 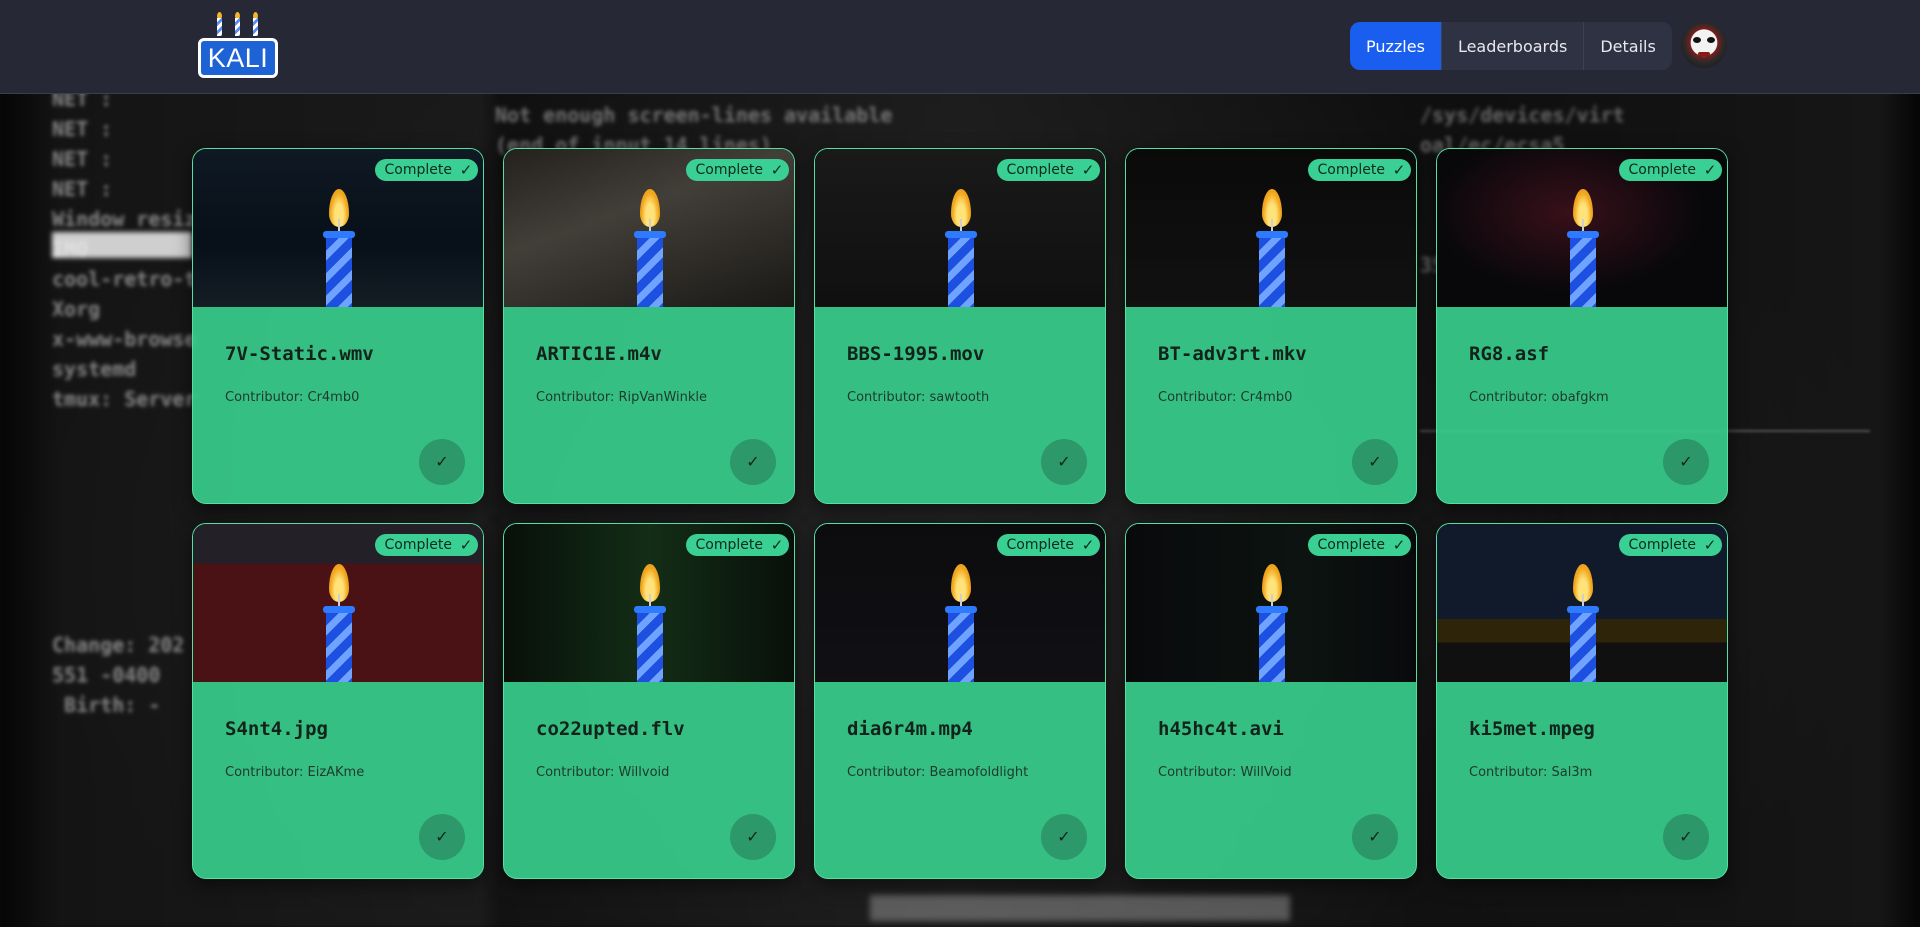 I want to click on bg-bar, so click(x=1080, y=908).